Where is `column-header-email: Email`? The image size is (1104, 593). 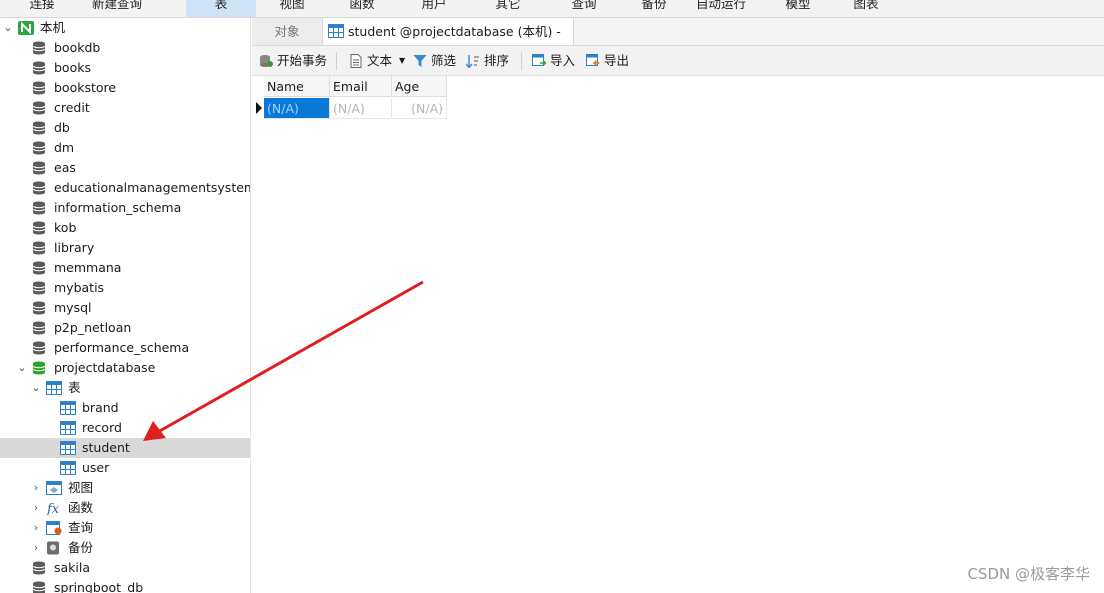 column-header-email: Email is located at coordinates (361, 86).